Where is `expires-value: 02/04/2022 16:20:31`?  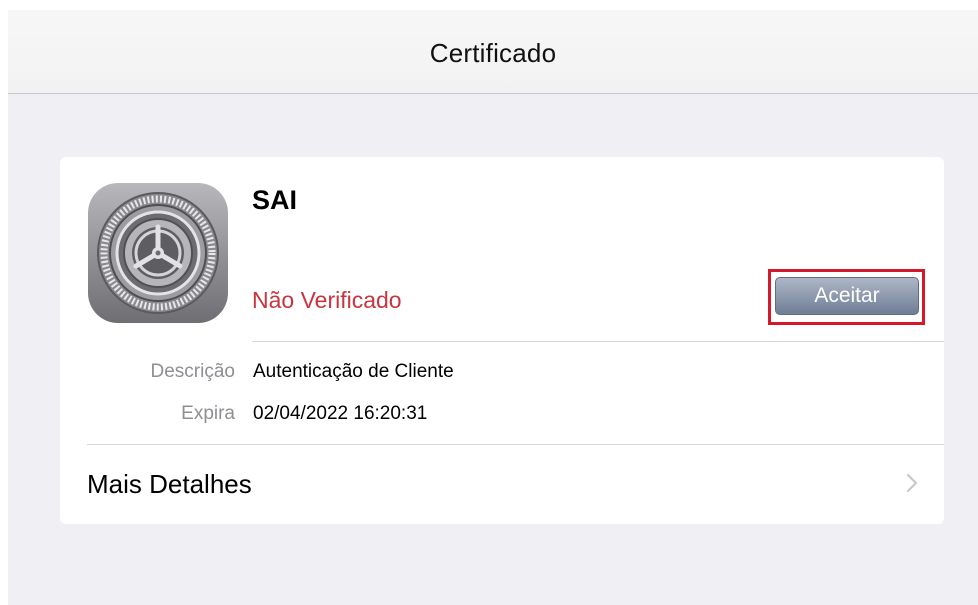
expires-value: 02/04/2022 16:20:31 is located at coordinates (340, 413).